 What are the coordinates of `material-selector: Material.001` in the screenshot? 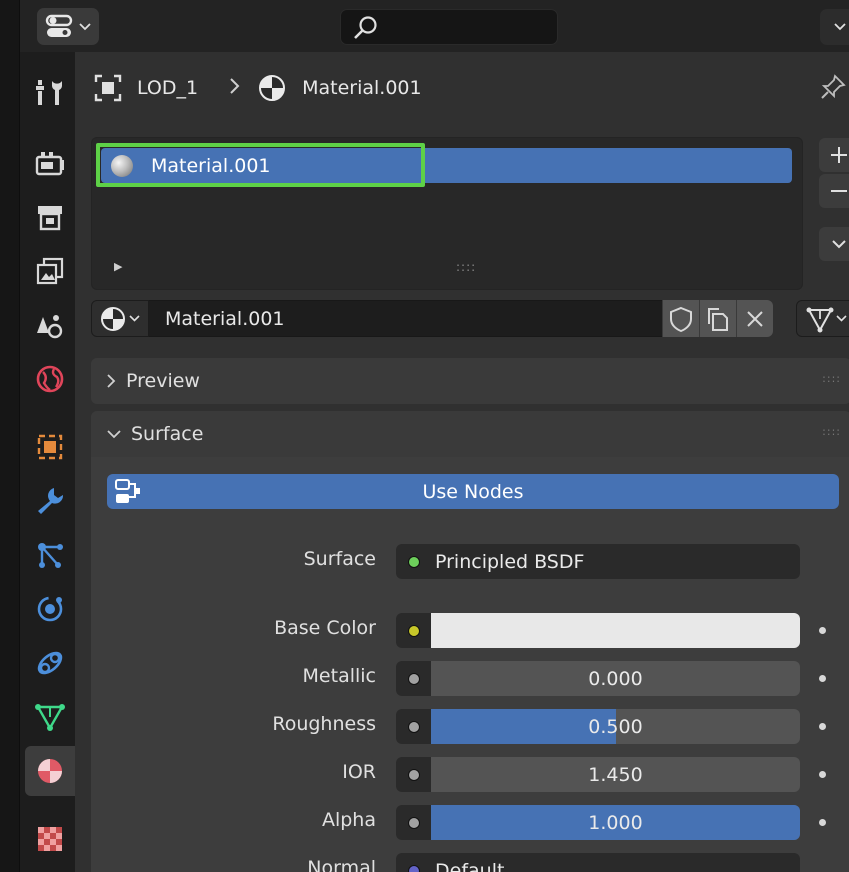 It's located at (432, 318).